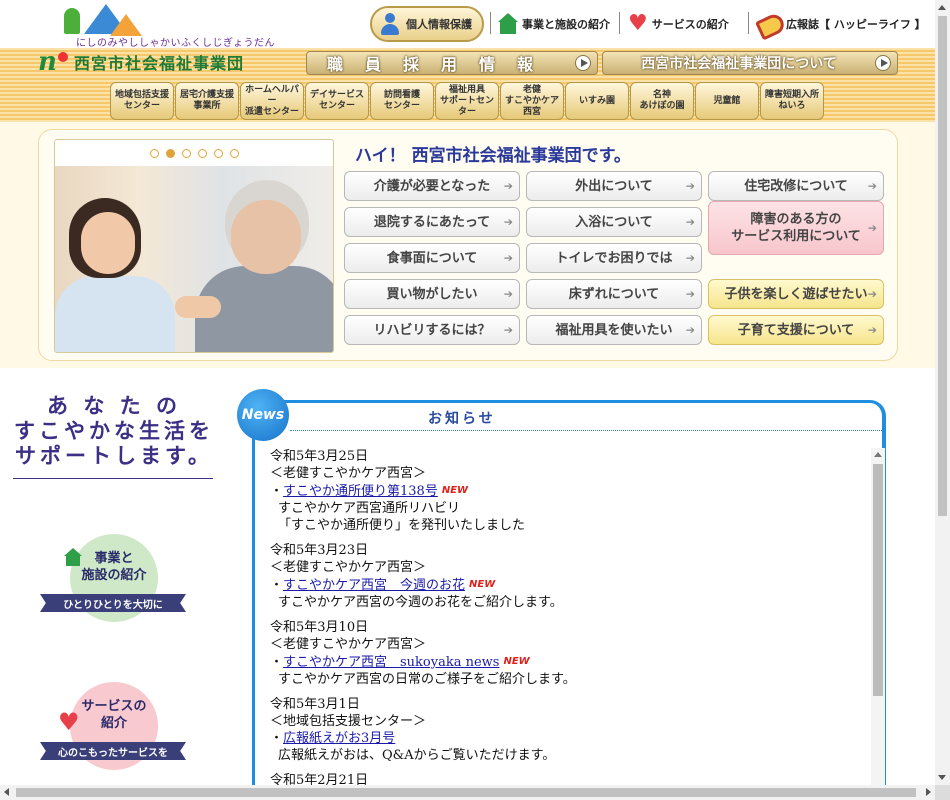 Image resolution: width=950 pixels, height=800 pixels. What do you see at coordinates (942, 777) in the screenshot?
I see `scroll-down-icon` at bounding box center [942, 777].